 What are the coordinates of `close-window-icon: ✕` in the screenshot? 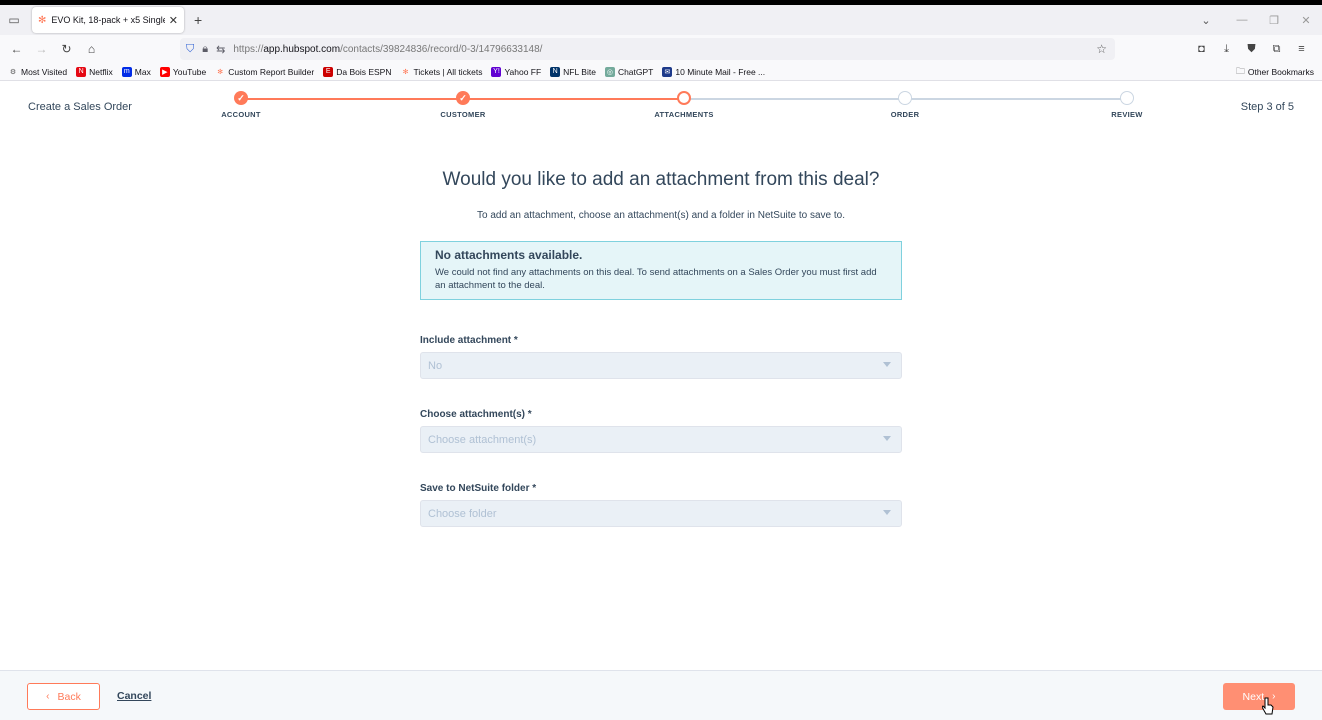 It's located at (1306, 20).